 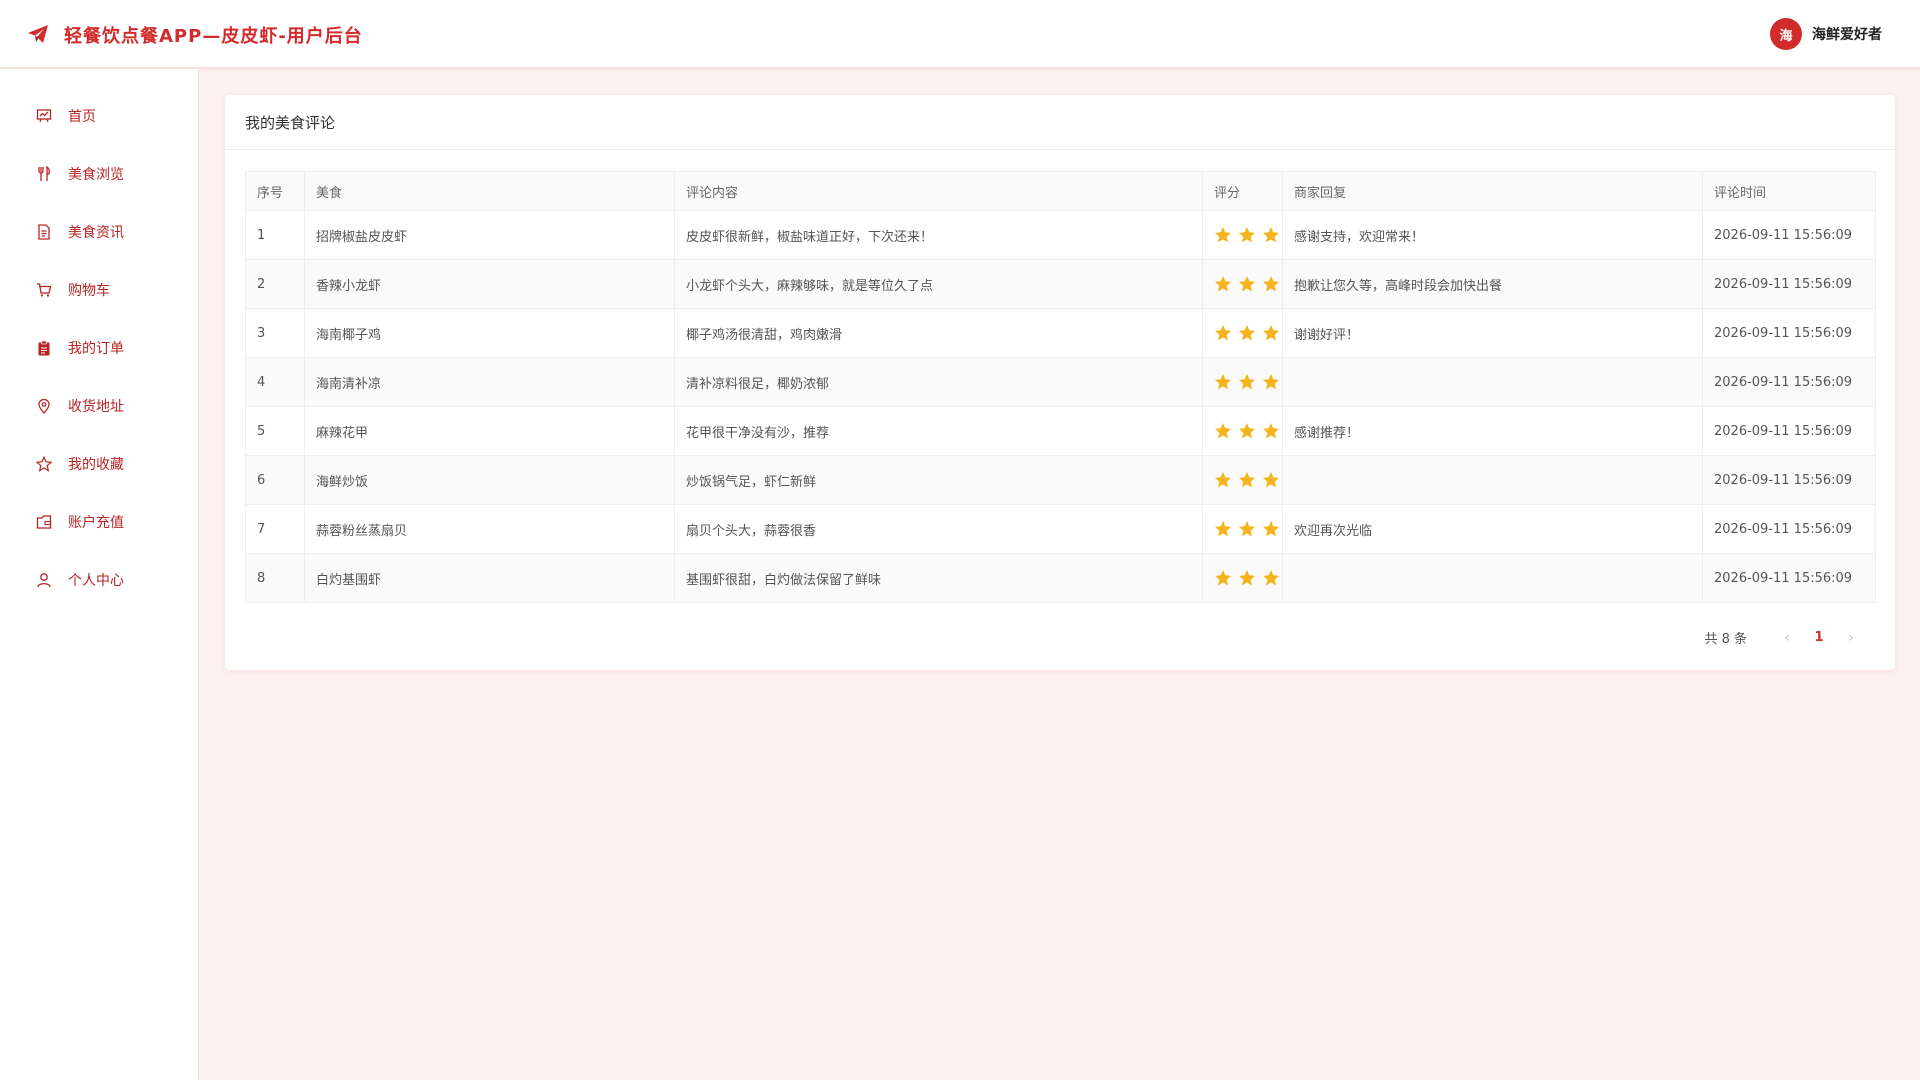 What do you see at coordinates (99, 290) in the screenshot?
I see `sidebar-item-cart: 购物车` at bounding box center [99, 290].